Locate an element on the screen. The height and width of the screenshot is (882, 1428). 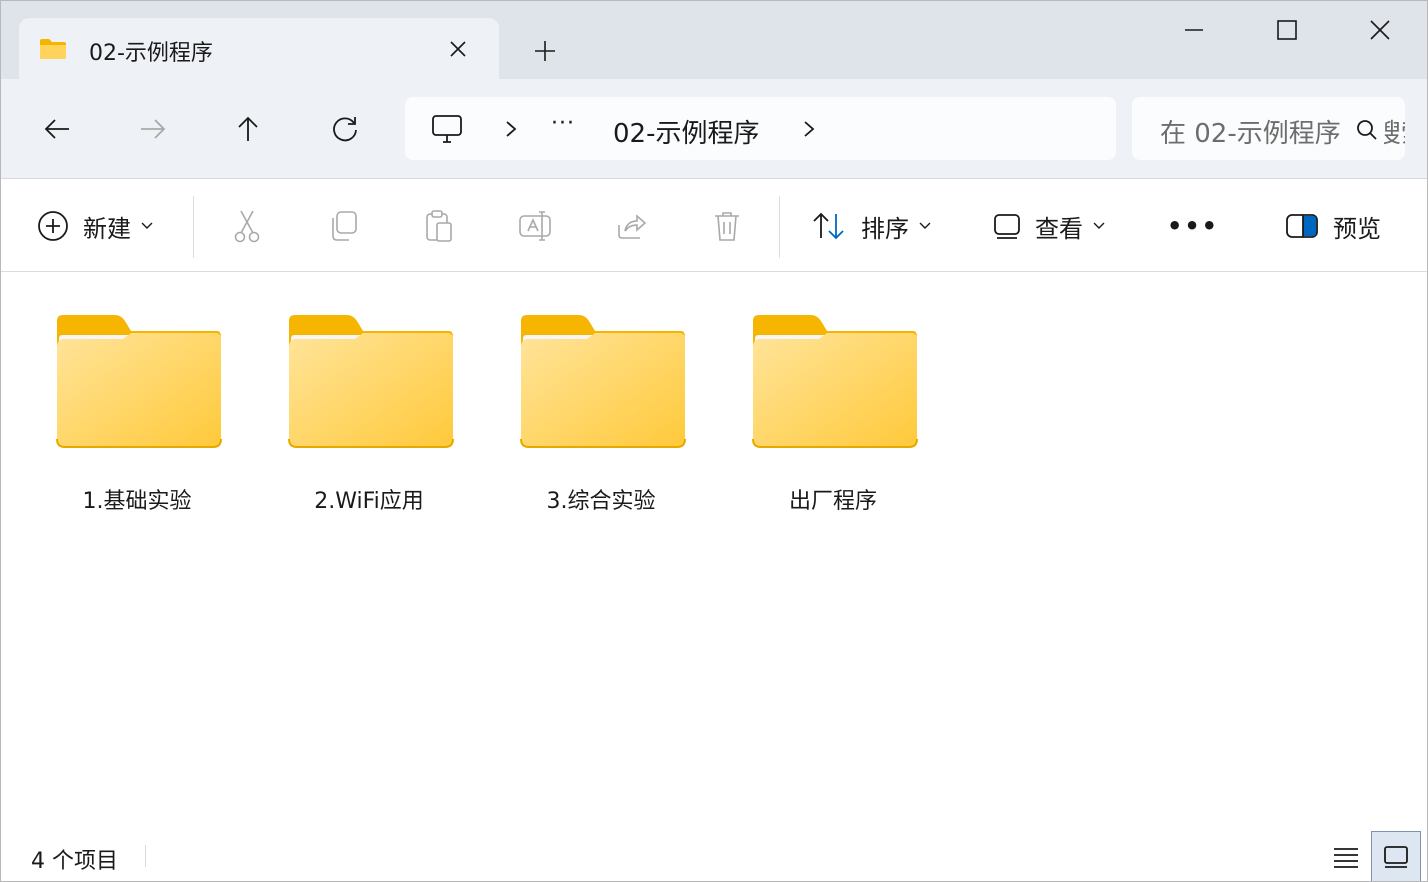
item-count: 4 个项目 is located at coordinates (74, 861).